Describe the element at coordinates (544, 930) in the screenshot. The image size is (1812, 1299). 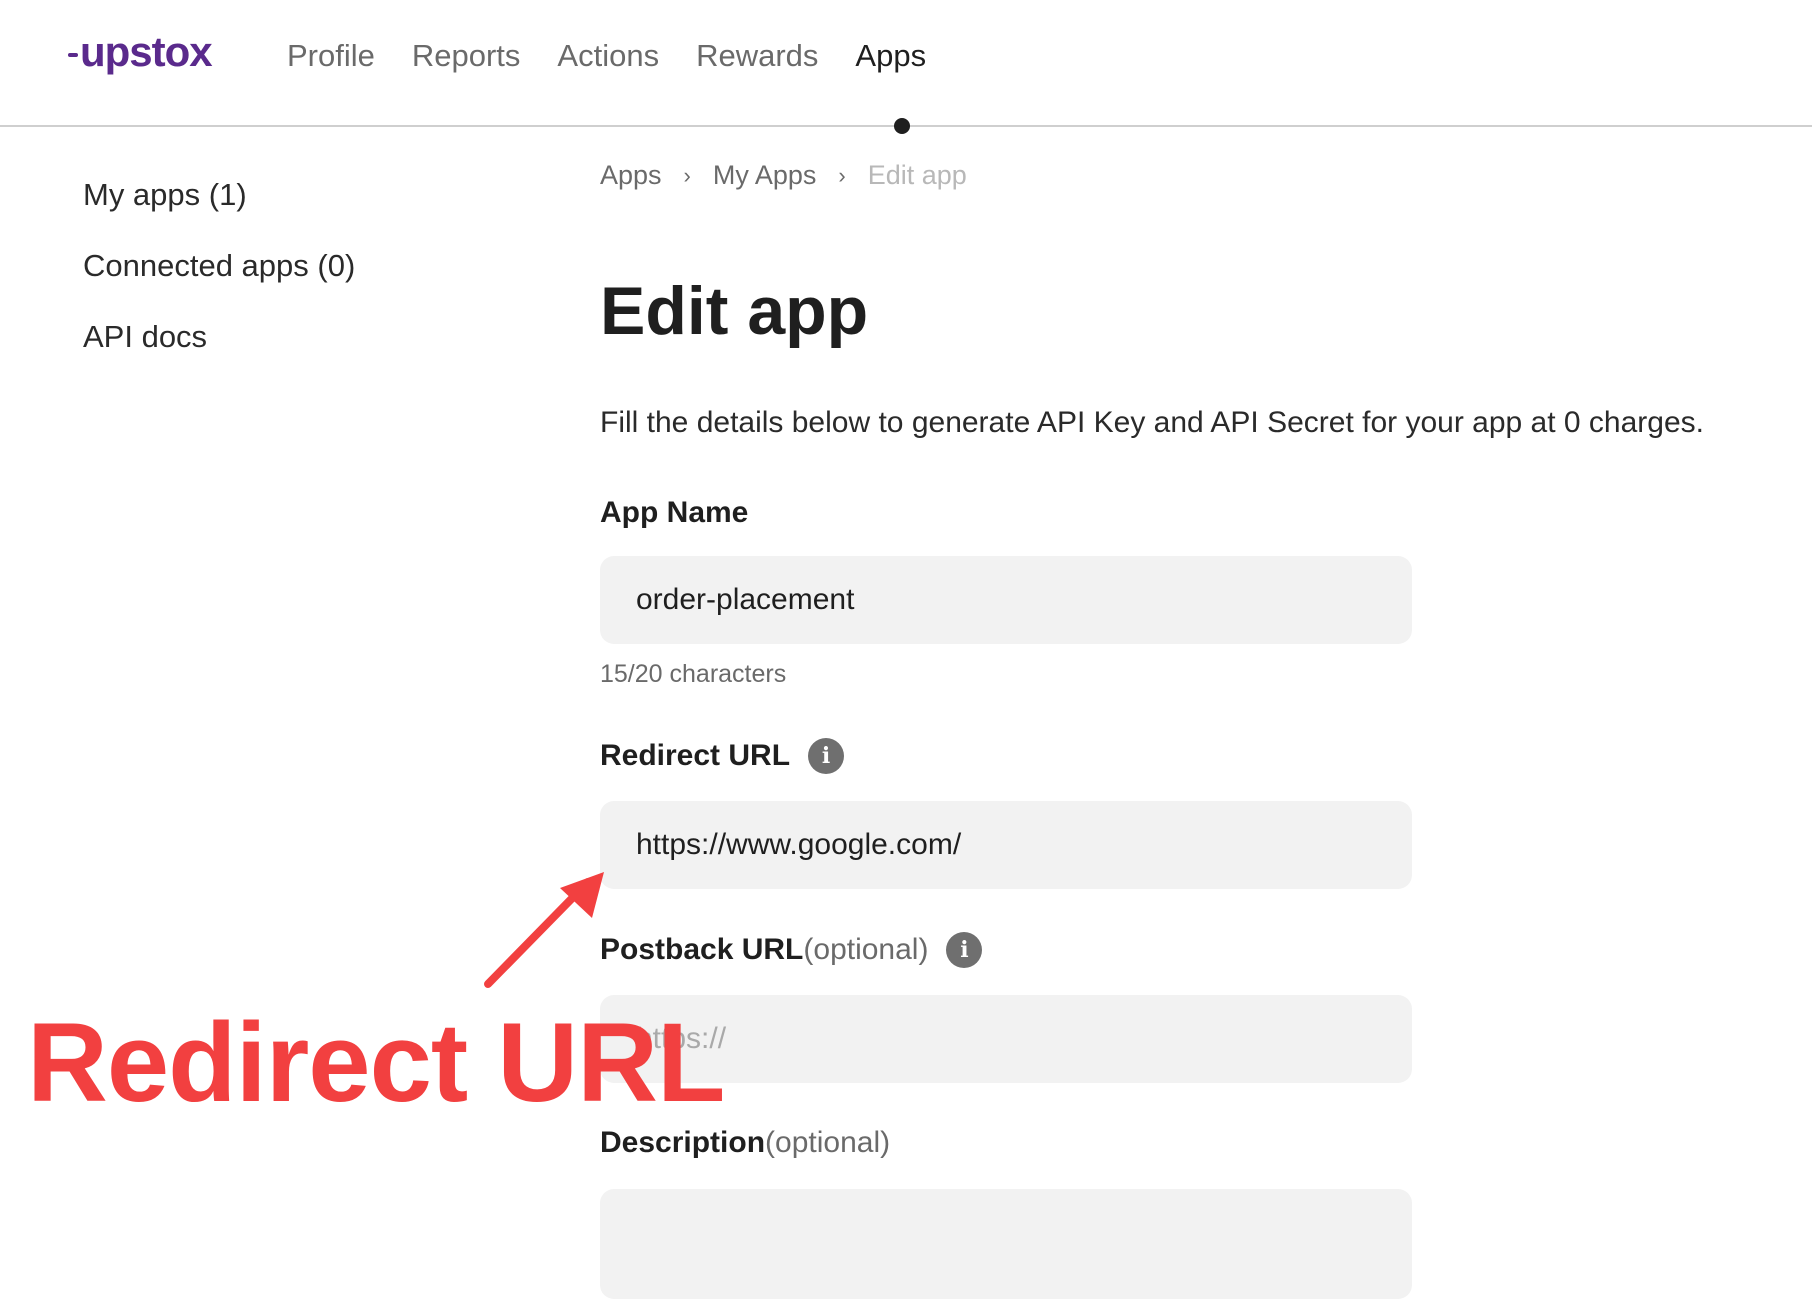
I see `annotation-arrow-icon` at that location.